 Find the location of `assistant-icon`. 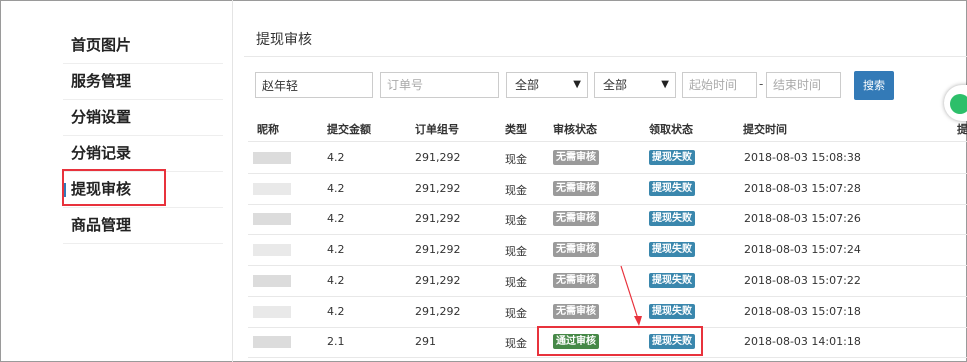

assistant-icon is located at coordinates (958, 104).